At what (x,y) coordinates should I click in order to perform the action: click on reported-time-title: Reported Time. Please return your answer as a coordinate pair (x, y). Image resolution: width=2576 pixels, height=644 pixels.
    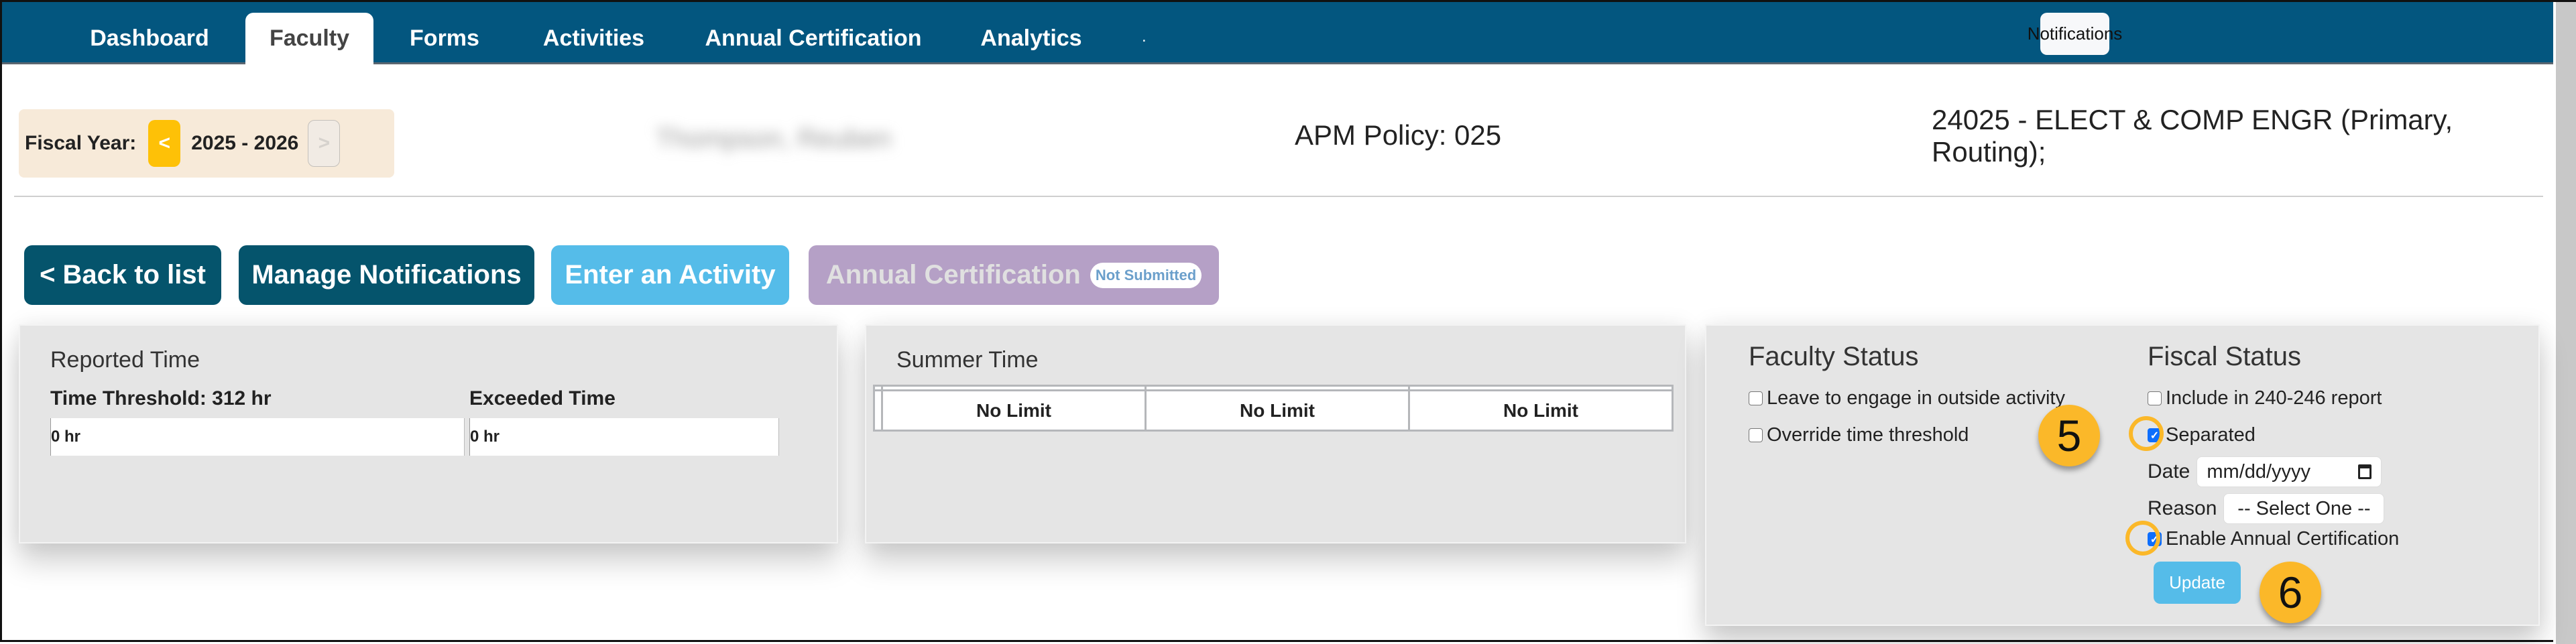
    Looking at the image, I should click on (125, 360).